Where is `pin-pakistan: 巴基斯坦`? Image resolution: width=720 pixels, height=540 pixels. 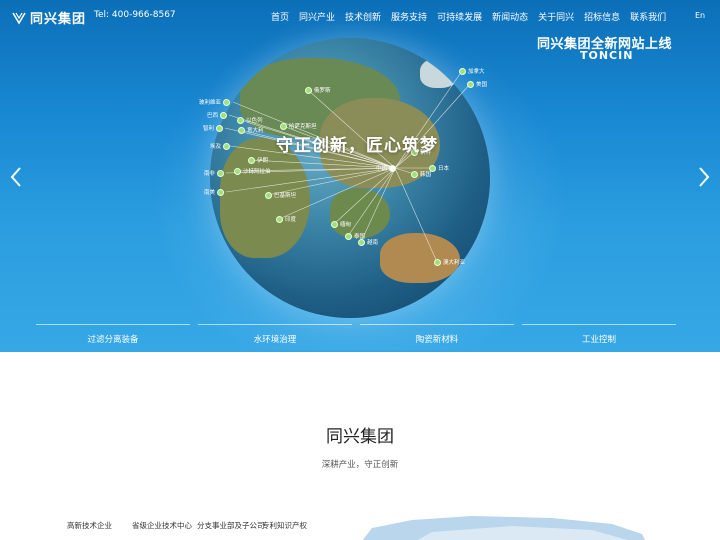
pin-pakistan: 巴基斯坦 is located at coordinates (280, 195).